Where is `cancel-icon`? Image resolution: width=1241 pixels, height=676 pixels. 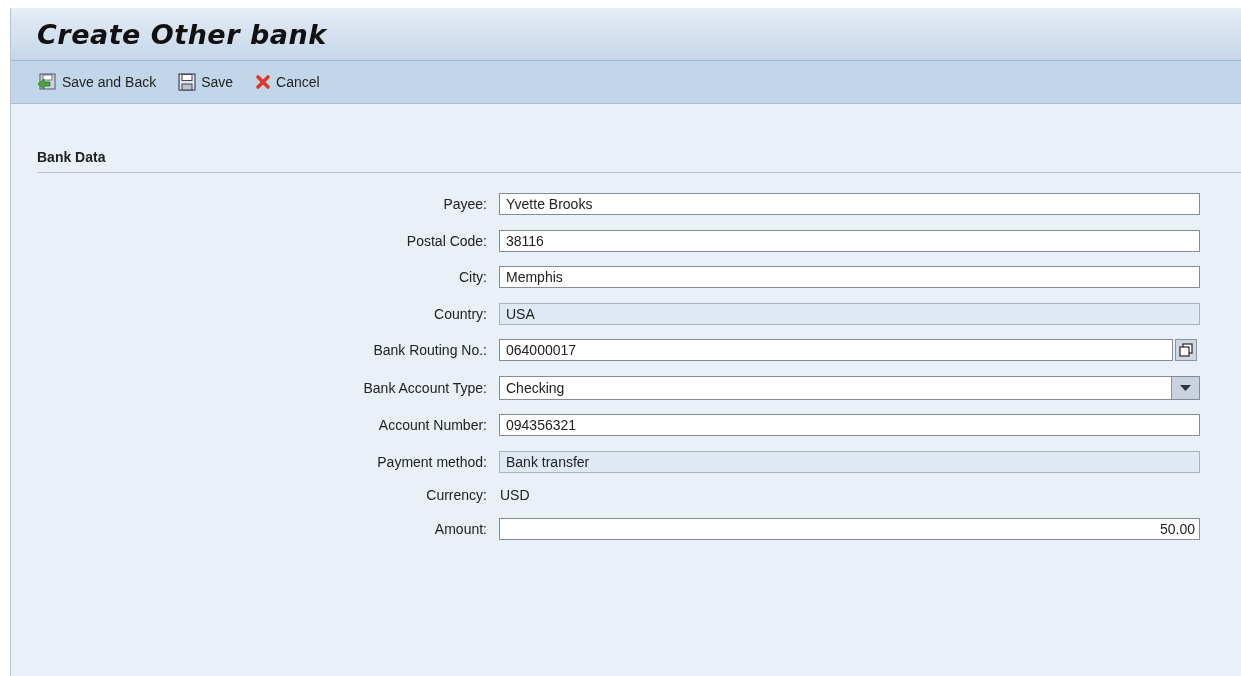 cancel-icon is located at coordinates (263, 82).